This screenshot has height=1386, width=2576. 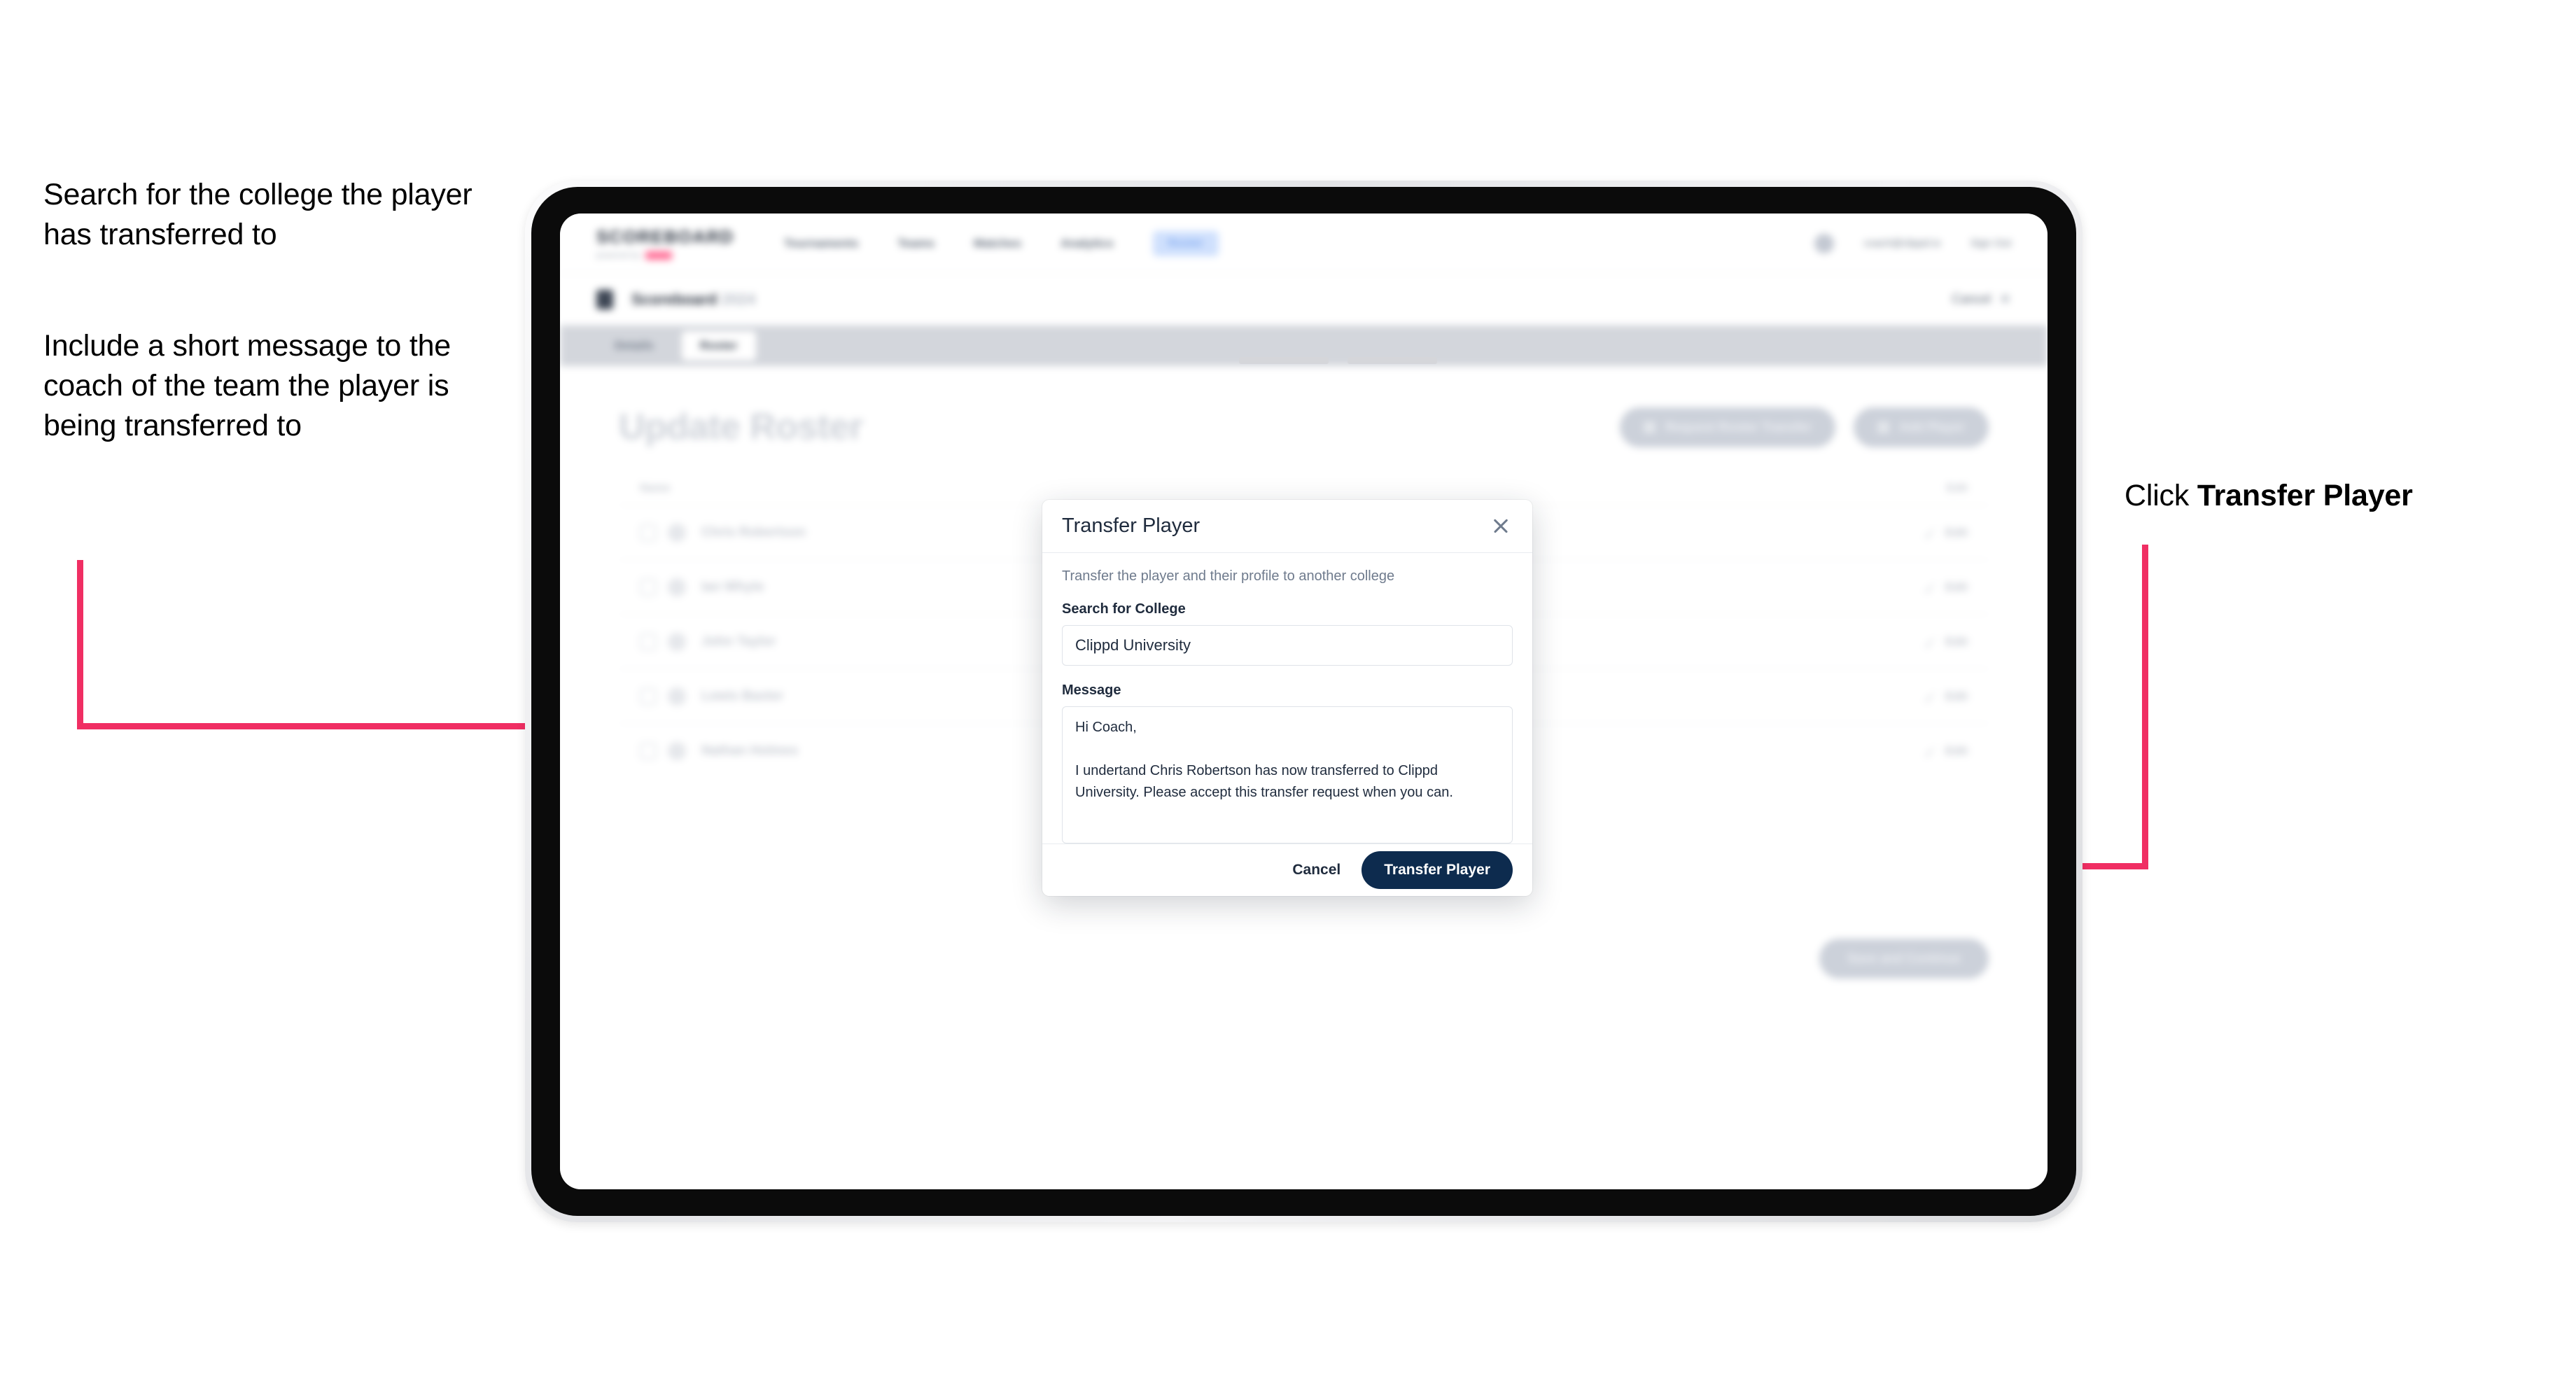 What do you see at coordinates (1091, 690) in the screenshot?
I see `message-field-label: Message` at bounding box center [1091, 690].